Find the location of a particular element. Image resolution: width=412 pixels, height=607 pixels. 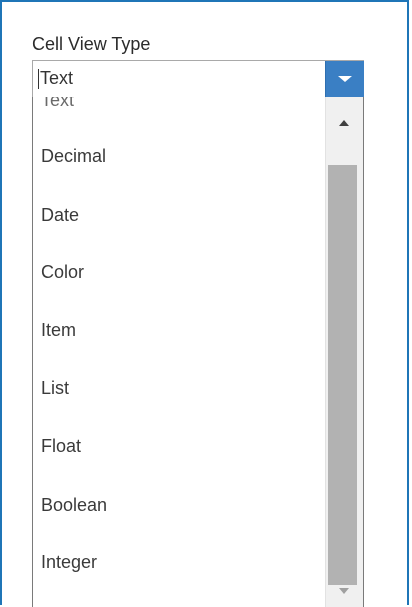

list-item-date: Date is located at coordinates (60, 215).